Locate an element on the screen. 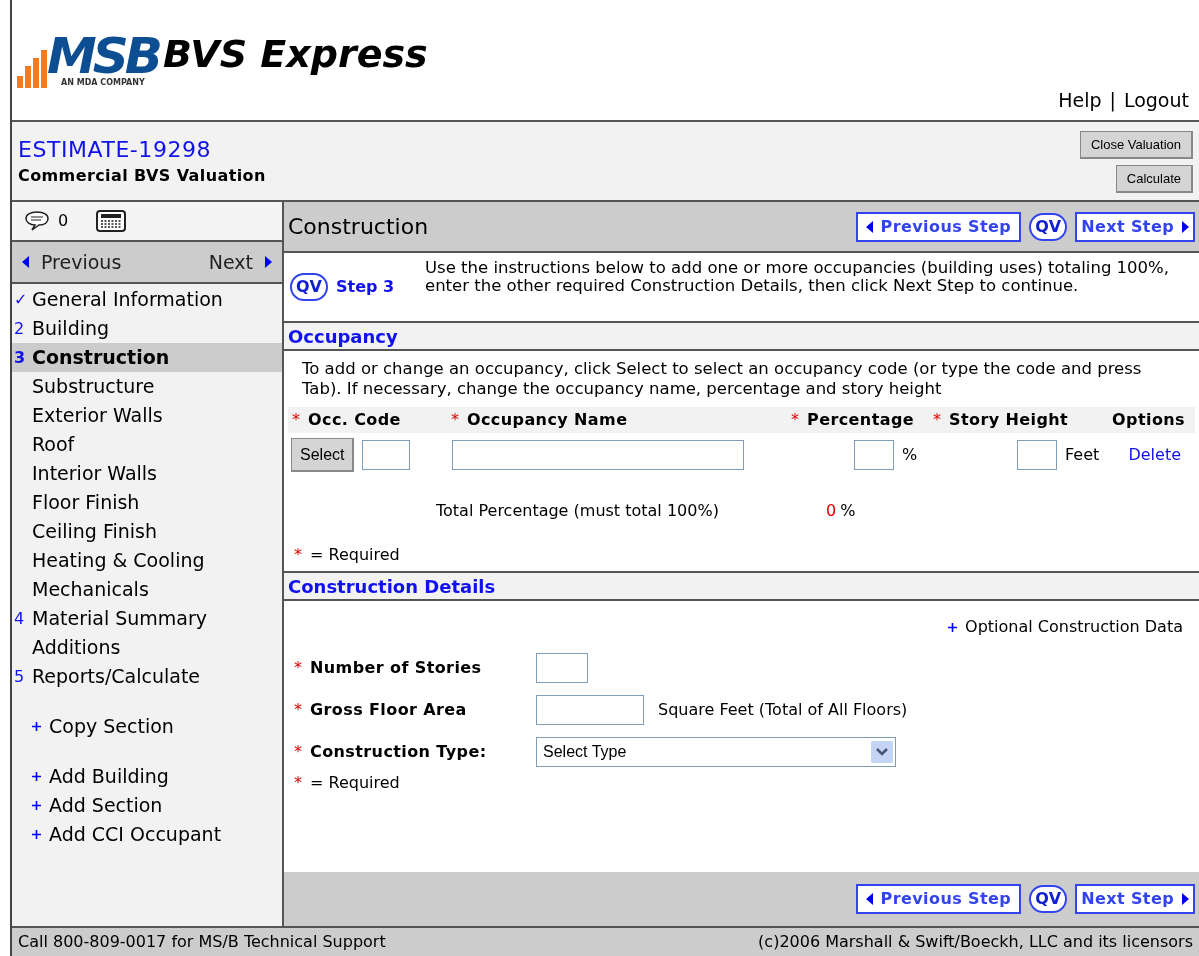 The height and width of the screenshot is (956, 1199). field-label: Number of Stories is located at coordinates (396, 668).